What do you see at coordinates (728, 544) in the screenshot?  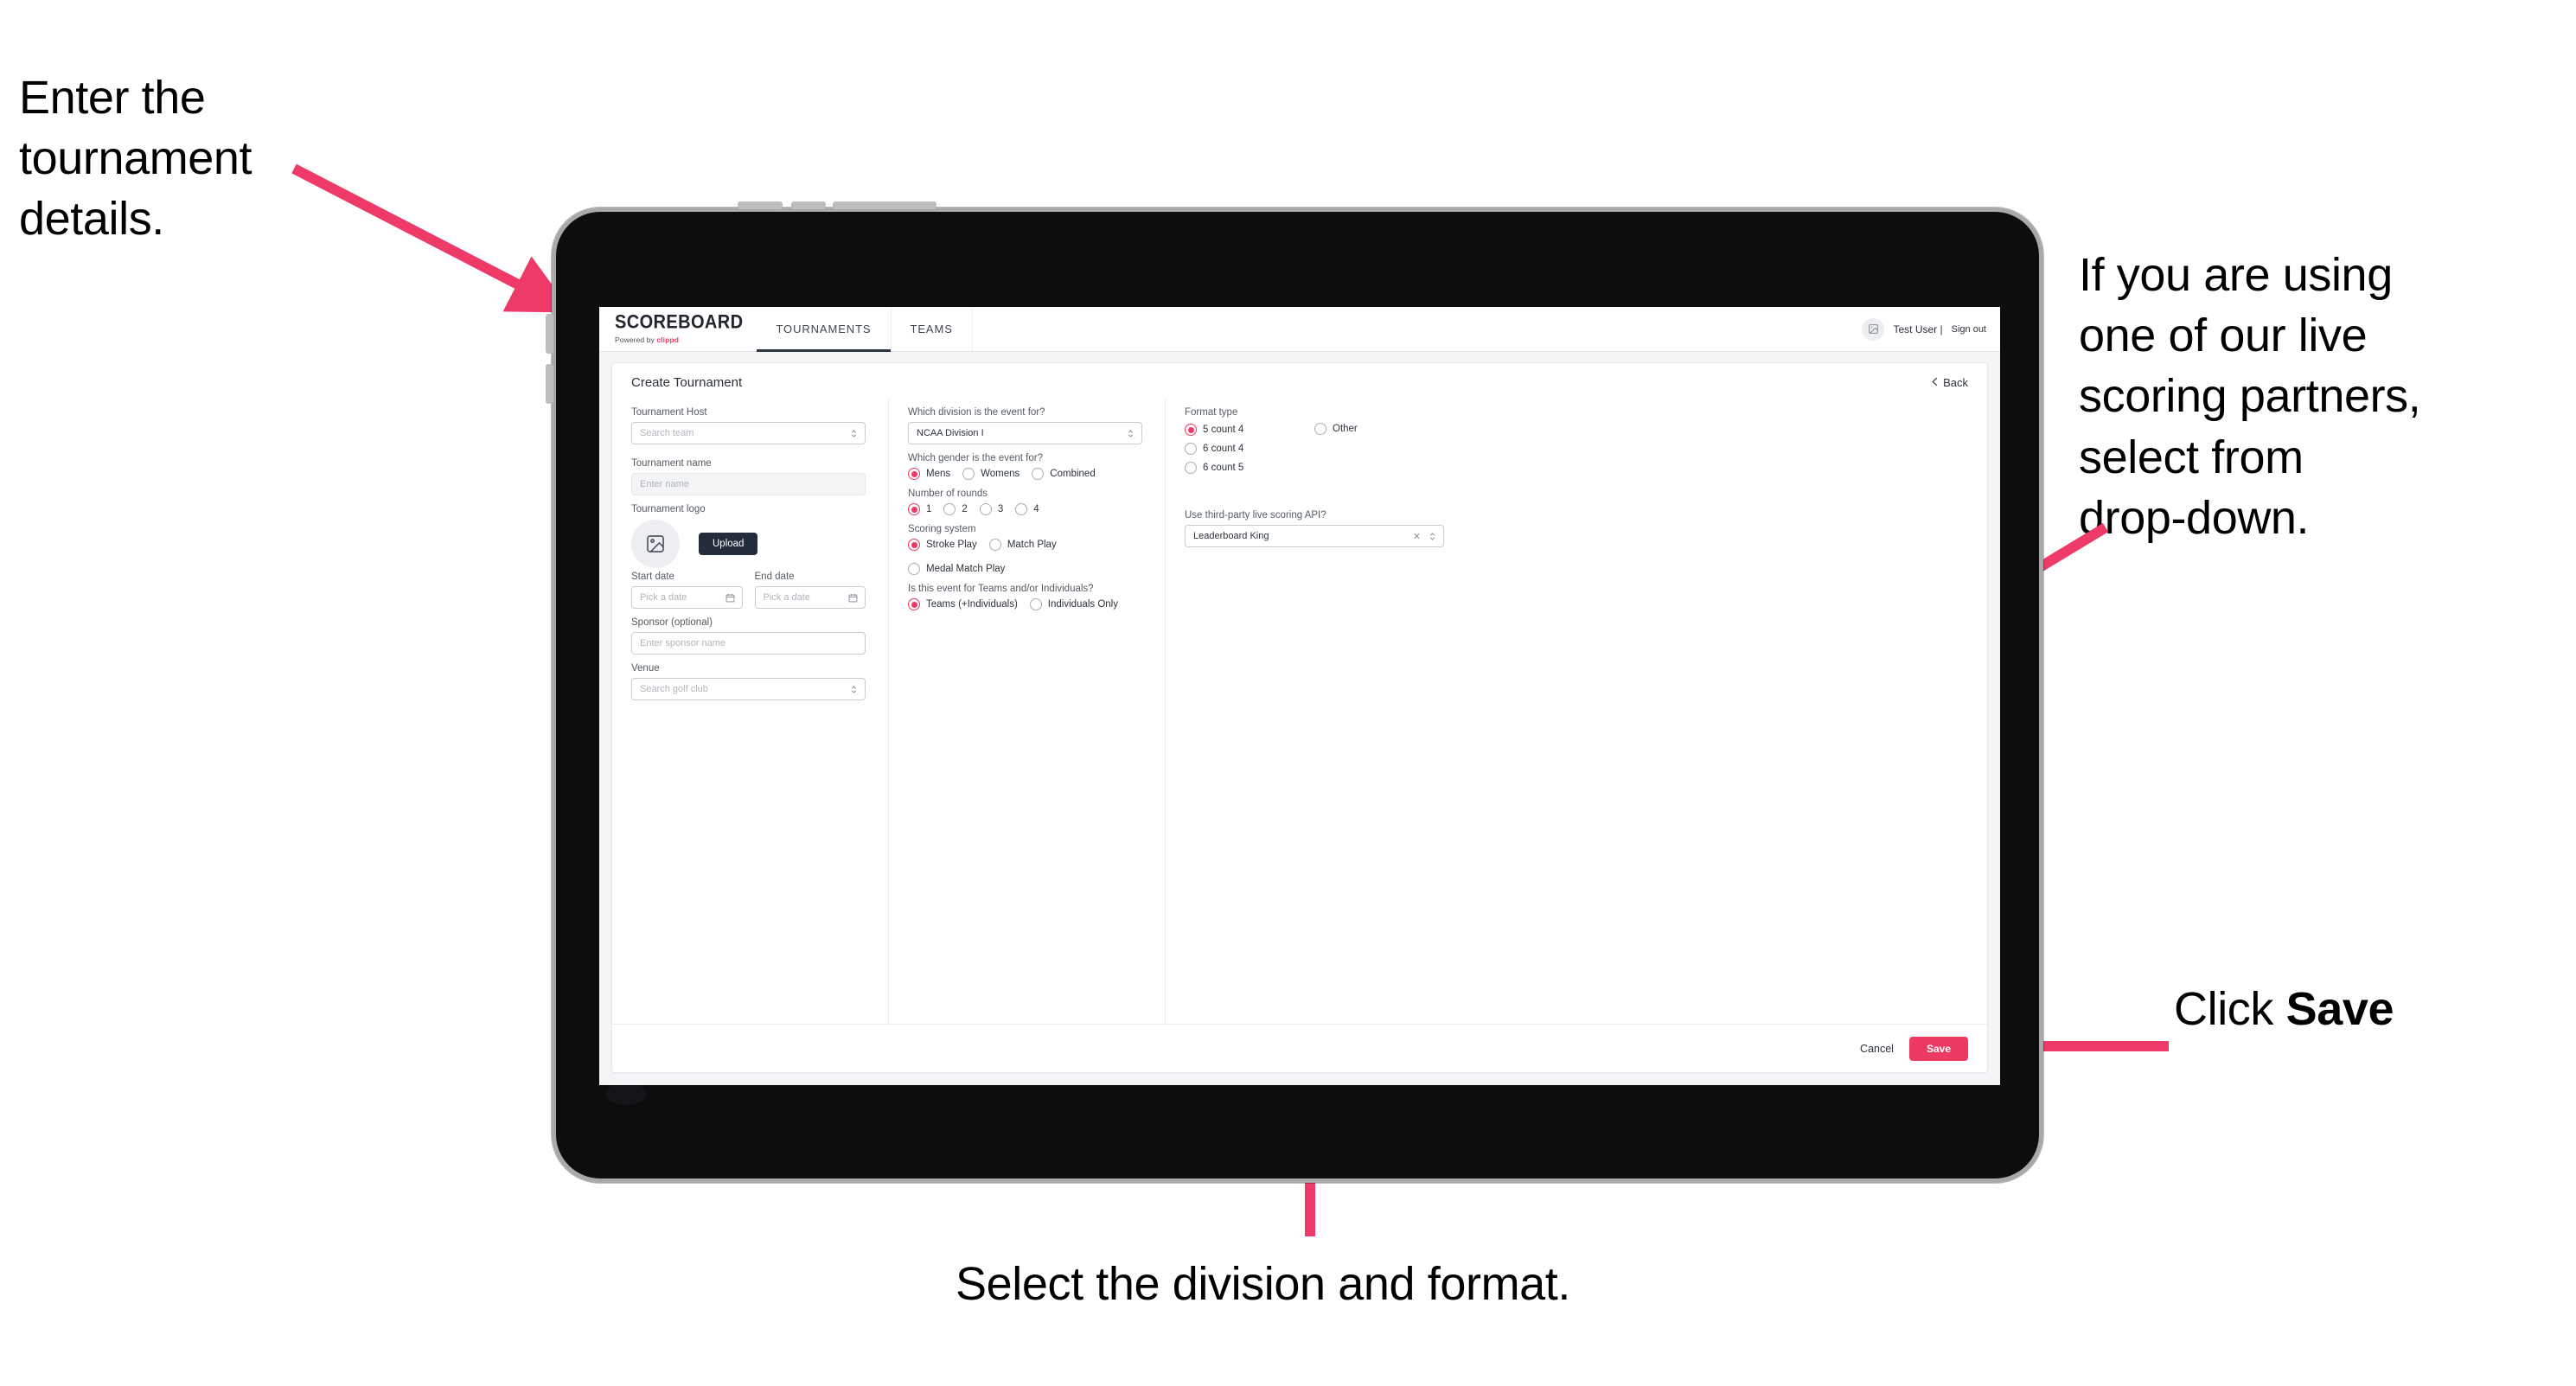 I see `upload-button: Upload` at bounding box center [728, 544].